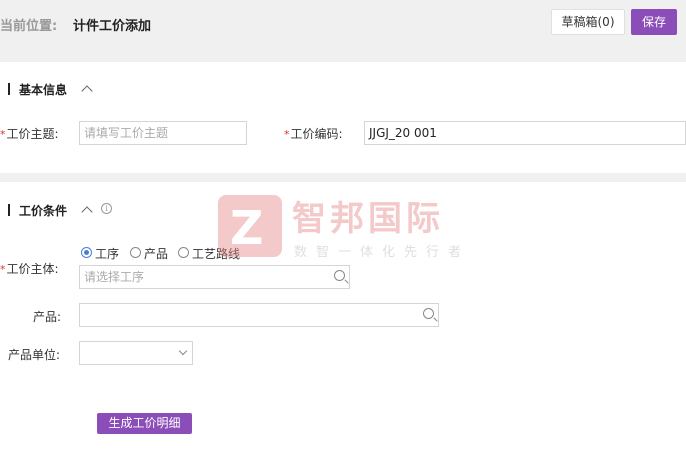 This screenshot has height=456, width=686. Describe the element at coordinates (86, 252) in the screenshot. I see `radio-process` at that location.